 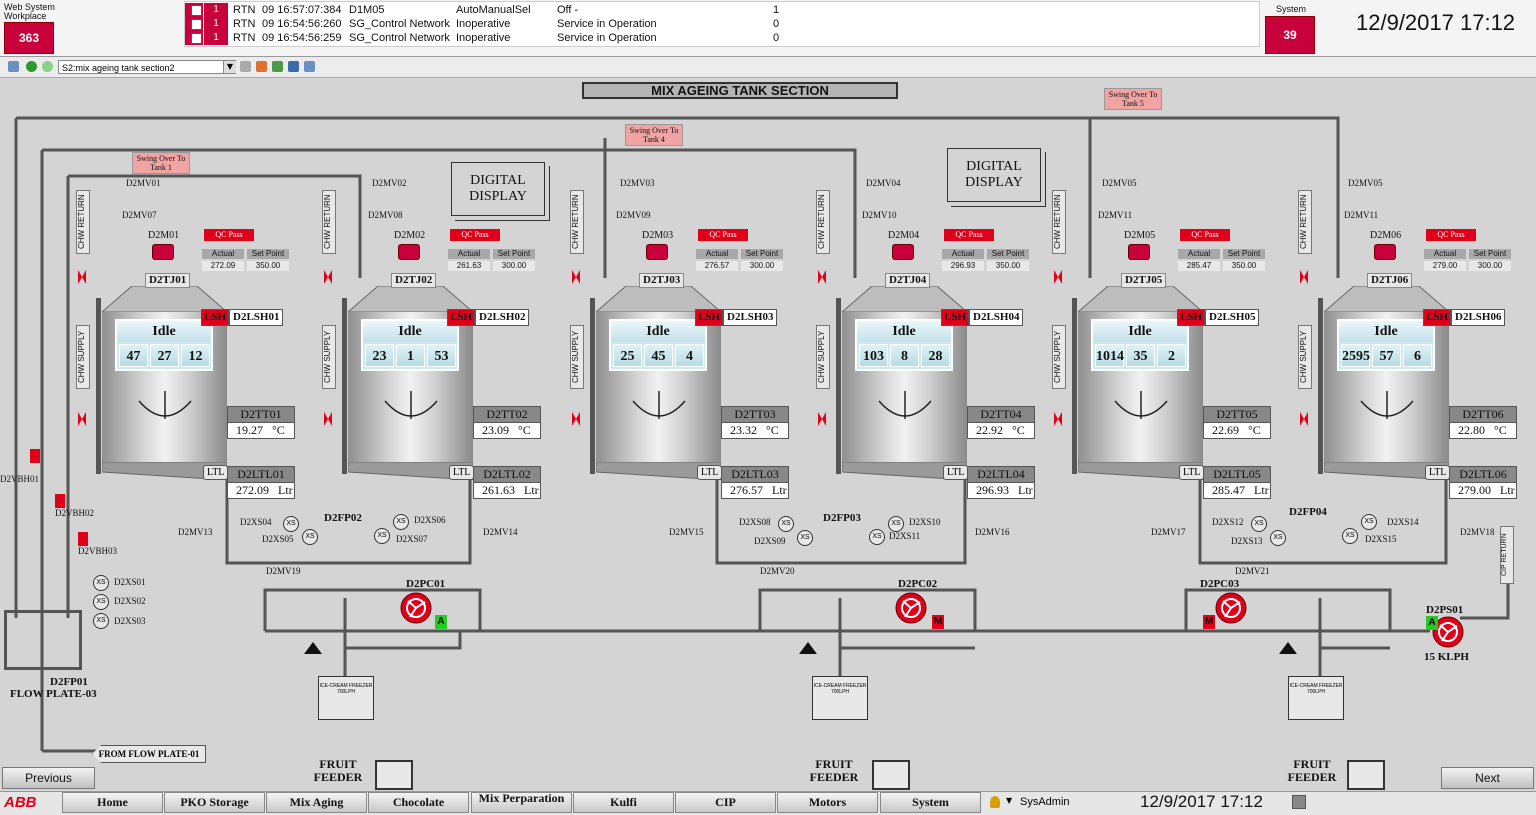 What do you see at coordinates (1299, 802) in the screenshot?
I see `minimize-icon` at bounding box center [1299, 802].